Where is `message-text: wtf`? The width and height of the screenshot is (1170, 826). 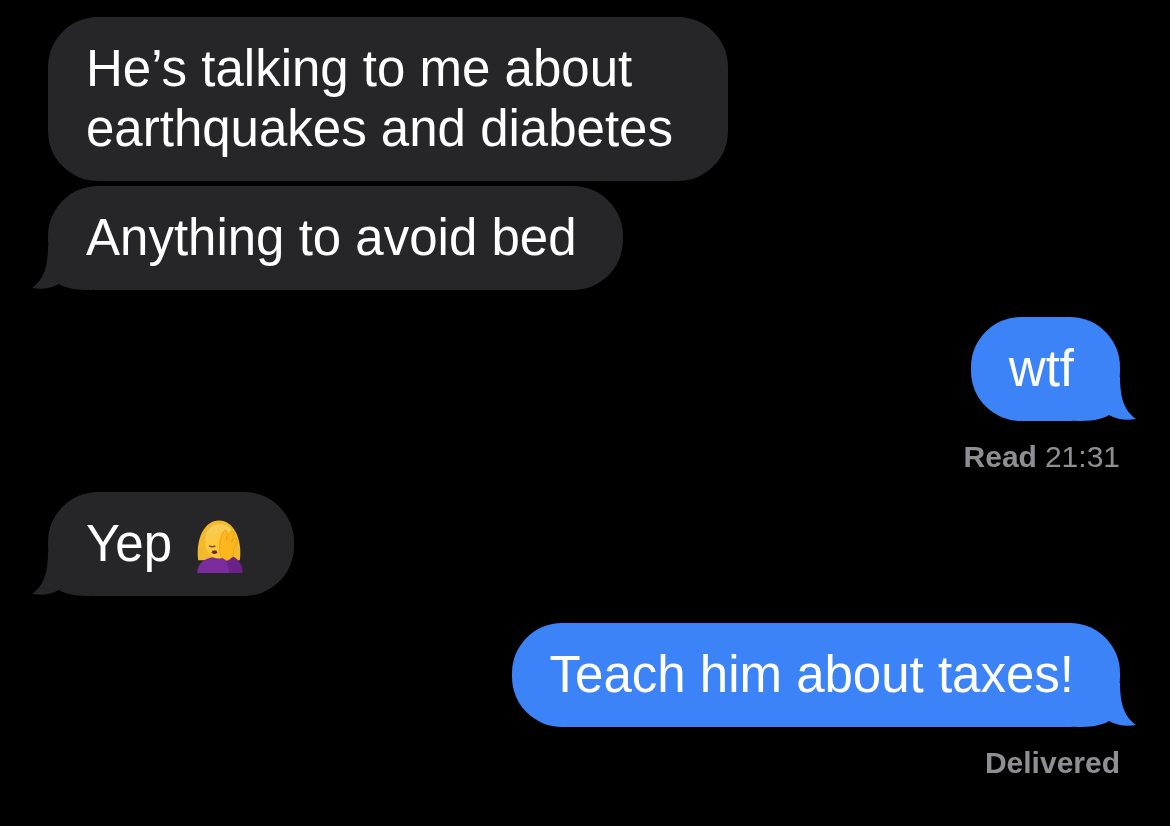
message-text: wtf is located at coordinates (1041, 369).